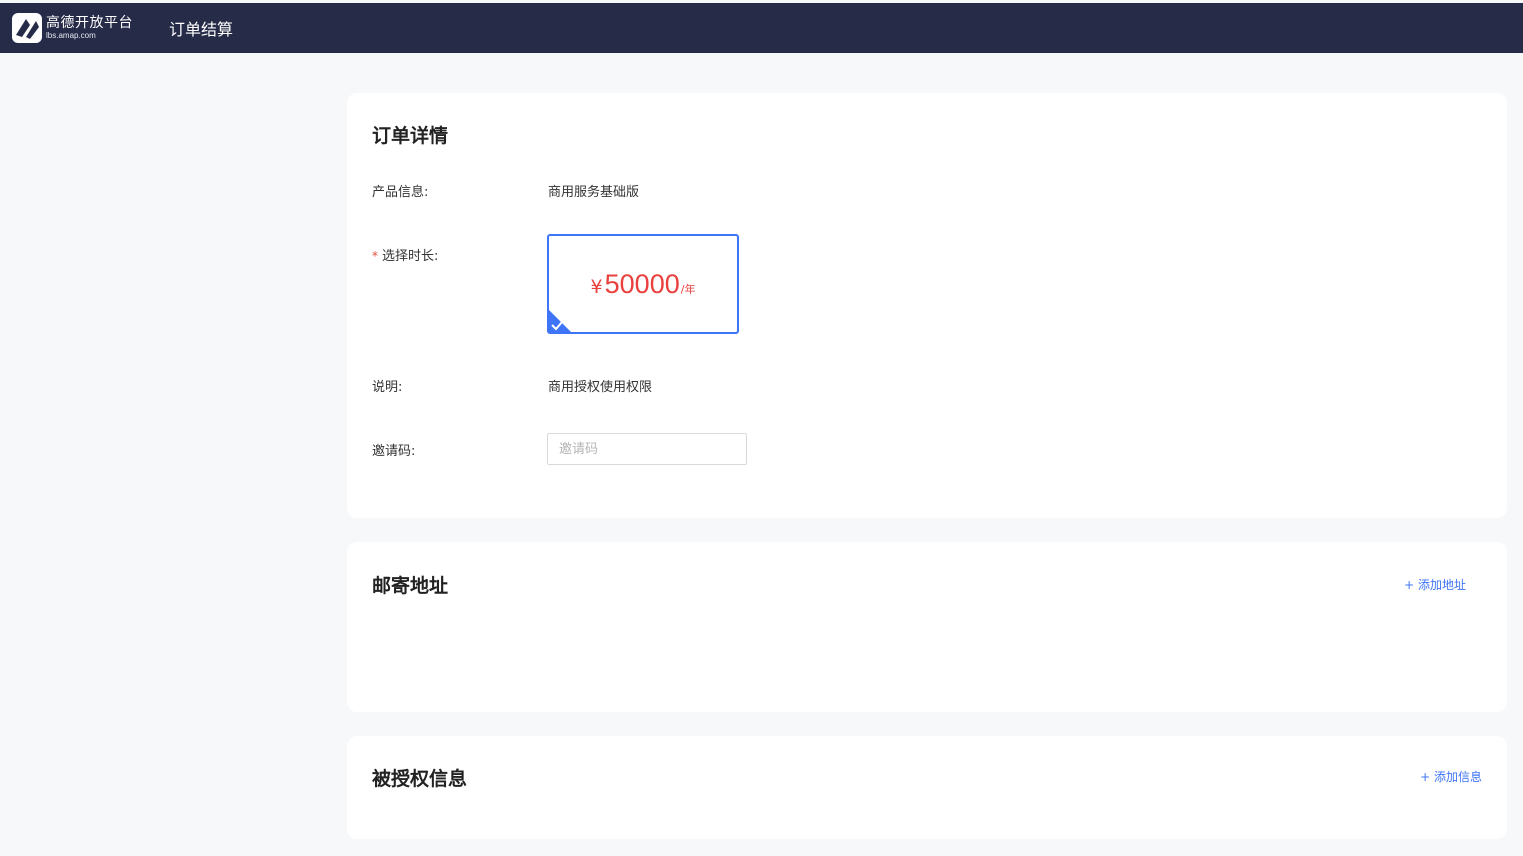 This screenshot has width=1523, height=856. What do you see at coordinates (410, 136) in the screenshot?
I see `order-details-title: 订单详情` at bounding box center [410, 136].